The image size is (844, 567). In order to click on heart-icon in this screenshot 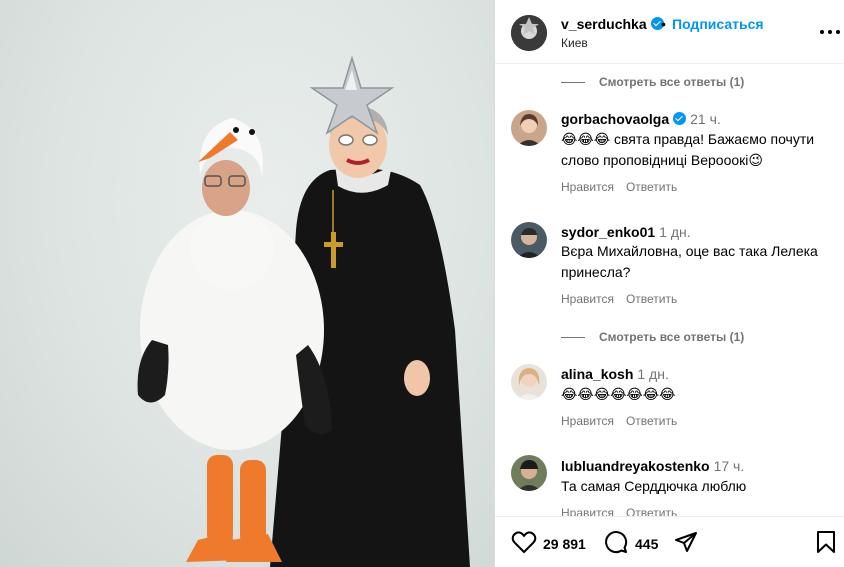, I will do `click(524, 542)`.